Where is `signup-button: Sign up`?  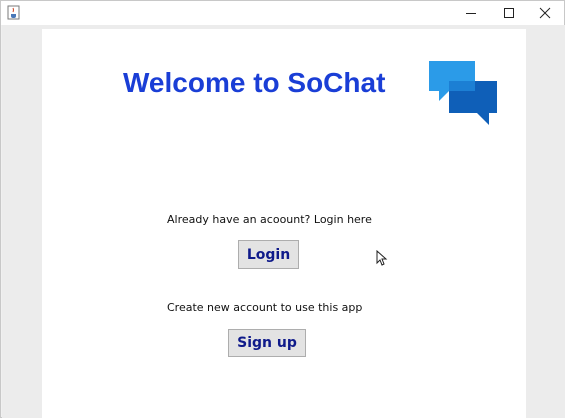
signup-button: Sign up is located at coordinates (267, 343).